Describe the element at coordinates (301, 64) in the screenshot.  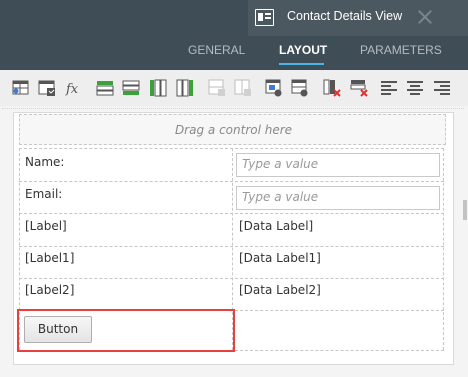
I see `active-tab-indicator` at that location.